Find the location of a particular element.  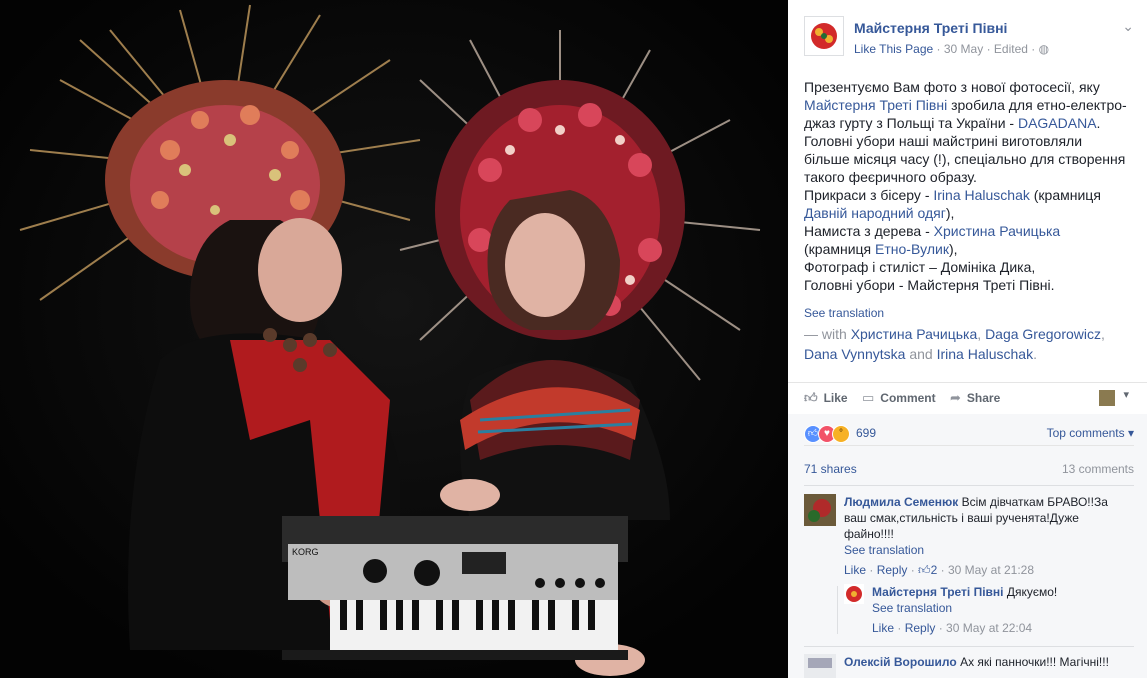

share-icon: ➦ is located at coordinates (955, 397).